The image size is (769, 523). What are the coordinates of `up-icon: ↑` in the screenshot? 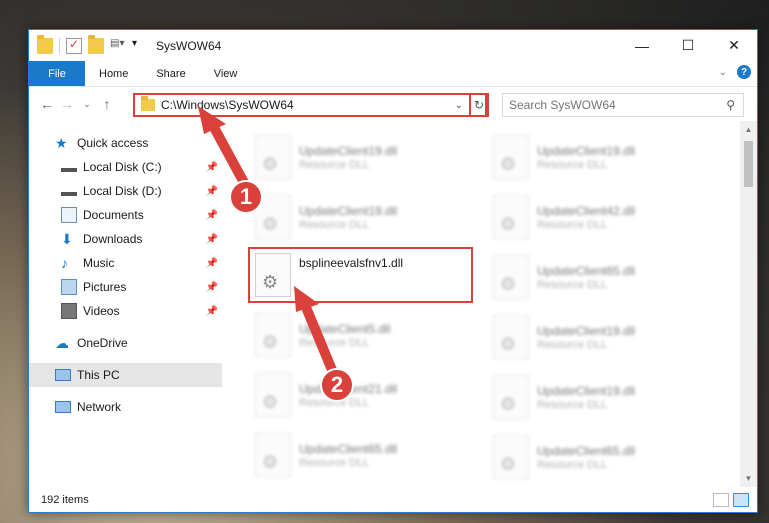 It's located at (107, 104).